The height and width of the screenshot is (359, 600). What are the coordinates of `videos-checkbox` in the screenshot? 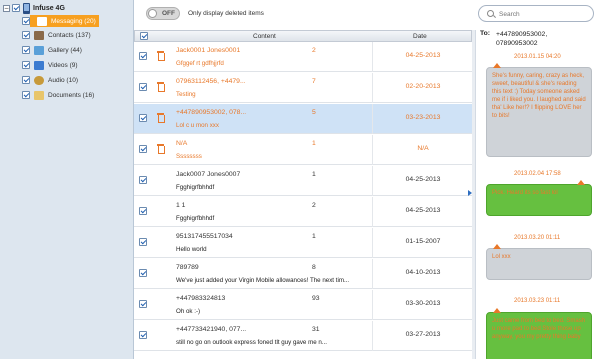 It's located at (26, 65).